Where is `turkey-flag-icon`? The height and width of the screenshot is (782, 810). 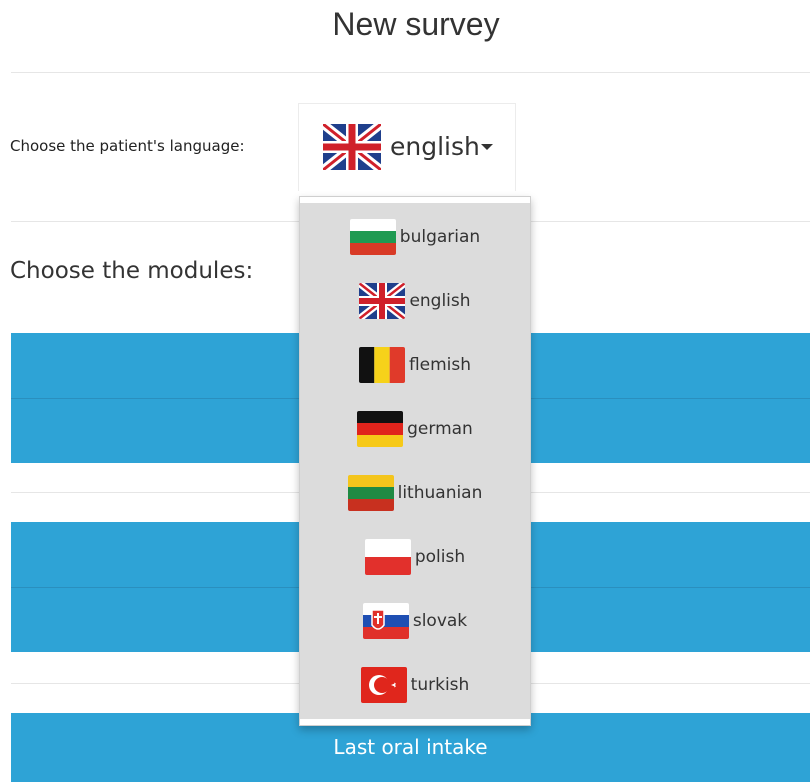
turkey-flag-icon is located at coordinates (383, 685).